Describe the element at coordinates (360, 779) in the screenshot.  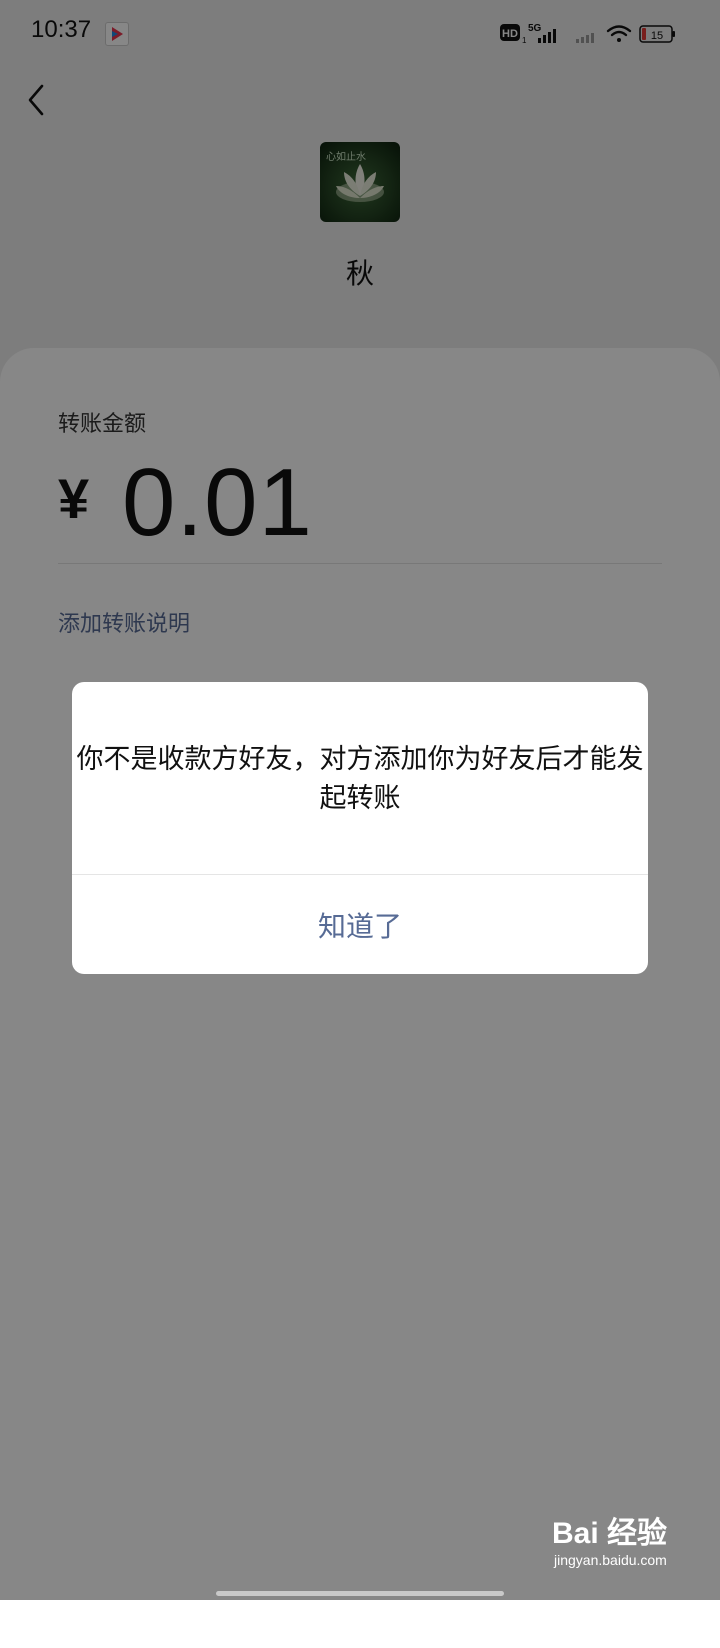
I see `dialog-message: 你不是收款方好友，对方添加你为好友后才能发起转账` at that location.